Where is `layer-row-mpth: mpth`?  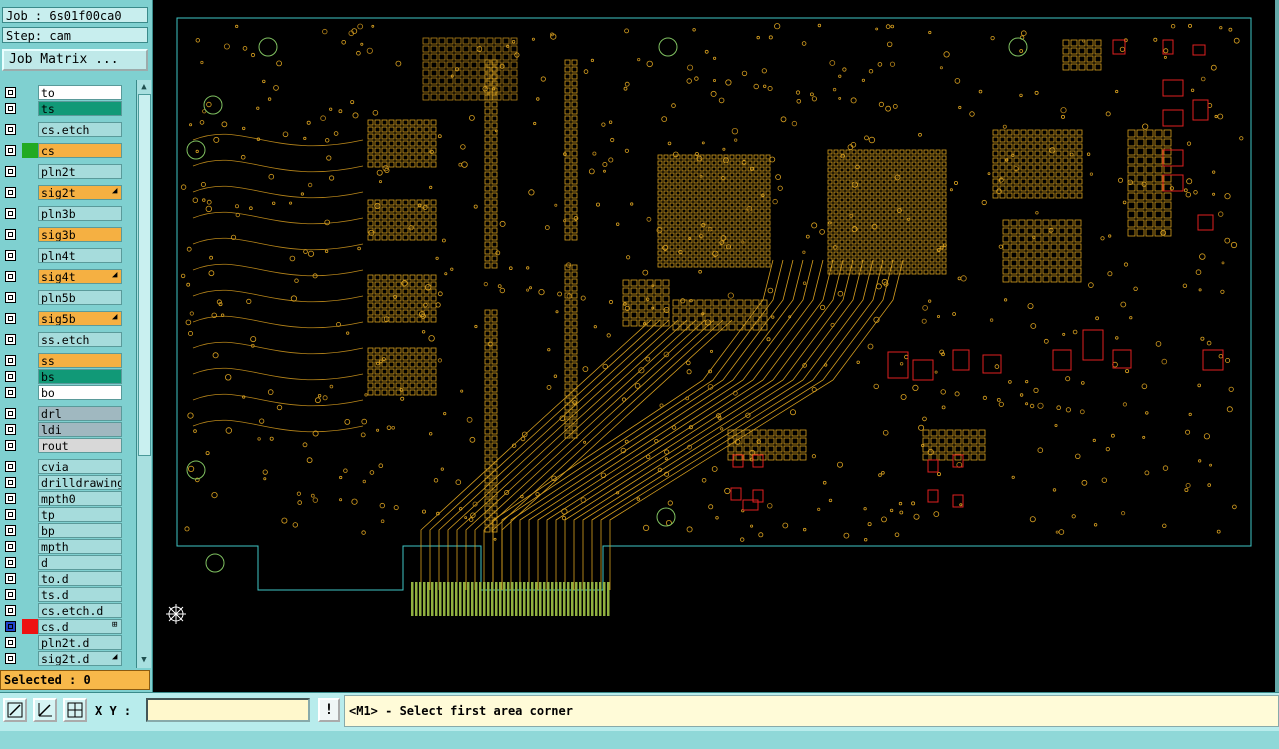
layer-row-mpth: mpth is located at coordinates (69, 546).